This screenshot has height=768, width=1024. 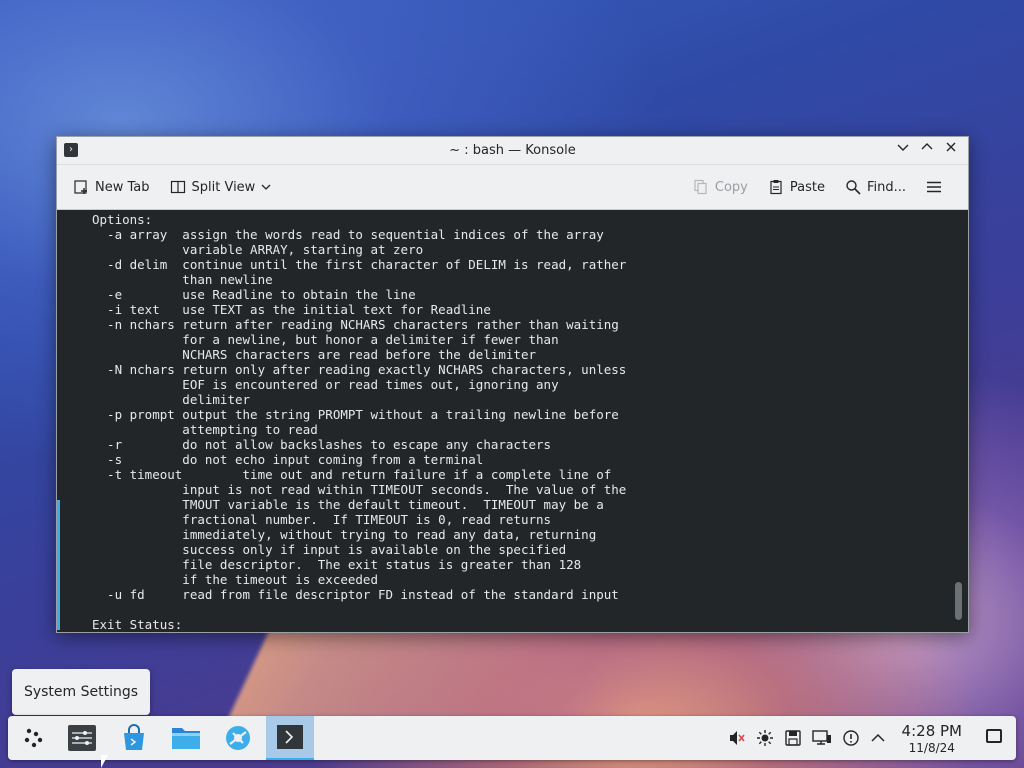 I want to click on copy-button: Copy, so click(x=720, y=187).